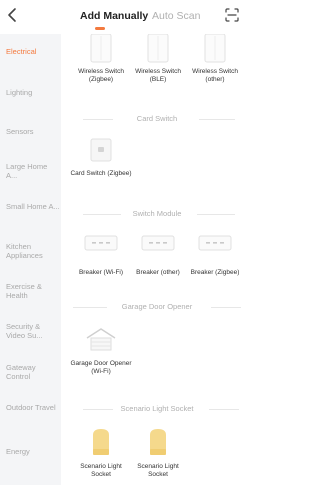 The height and width of the screenshot is (485, 320). I want to click on active-tab-indicator, so click(100, 28).